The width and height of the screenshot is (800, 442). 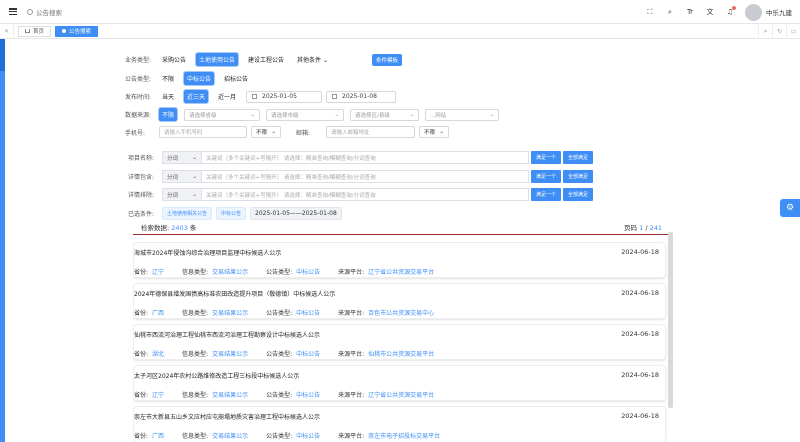 What do you see at coordinates (400, 12) in the screenshot?
I see `top-bar: 公告搜索 ⛶ ⌕ Tr 文 ♫ 中乐九建` at bounding box center [400, 12].